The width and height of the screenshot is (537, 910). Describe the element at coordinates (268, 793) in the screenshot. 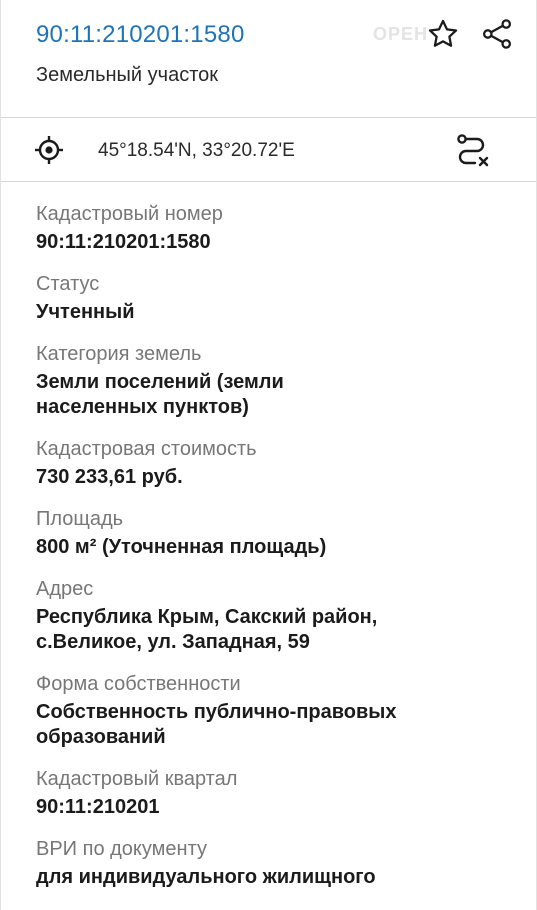

I see `field-cadastral-quarter: Кадастровый квартал 90:11:210201` at that location.